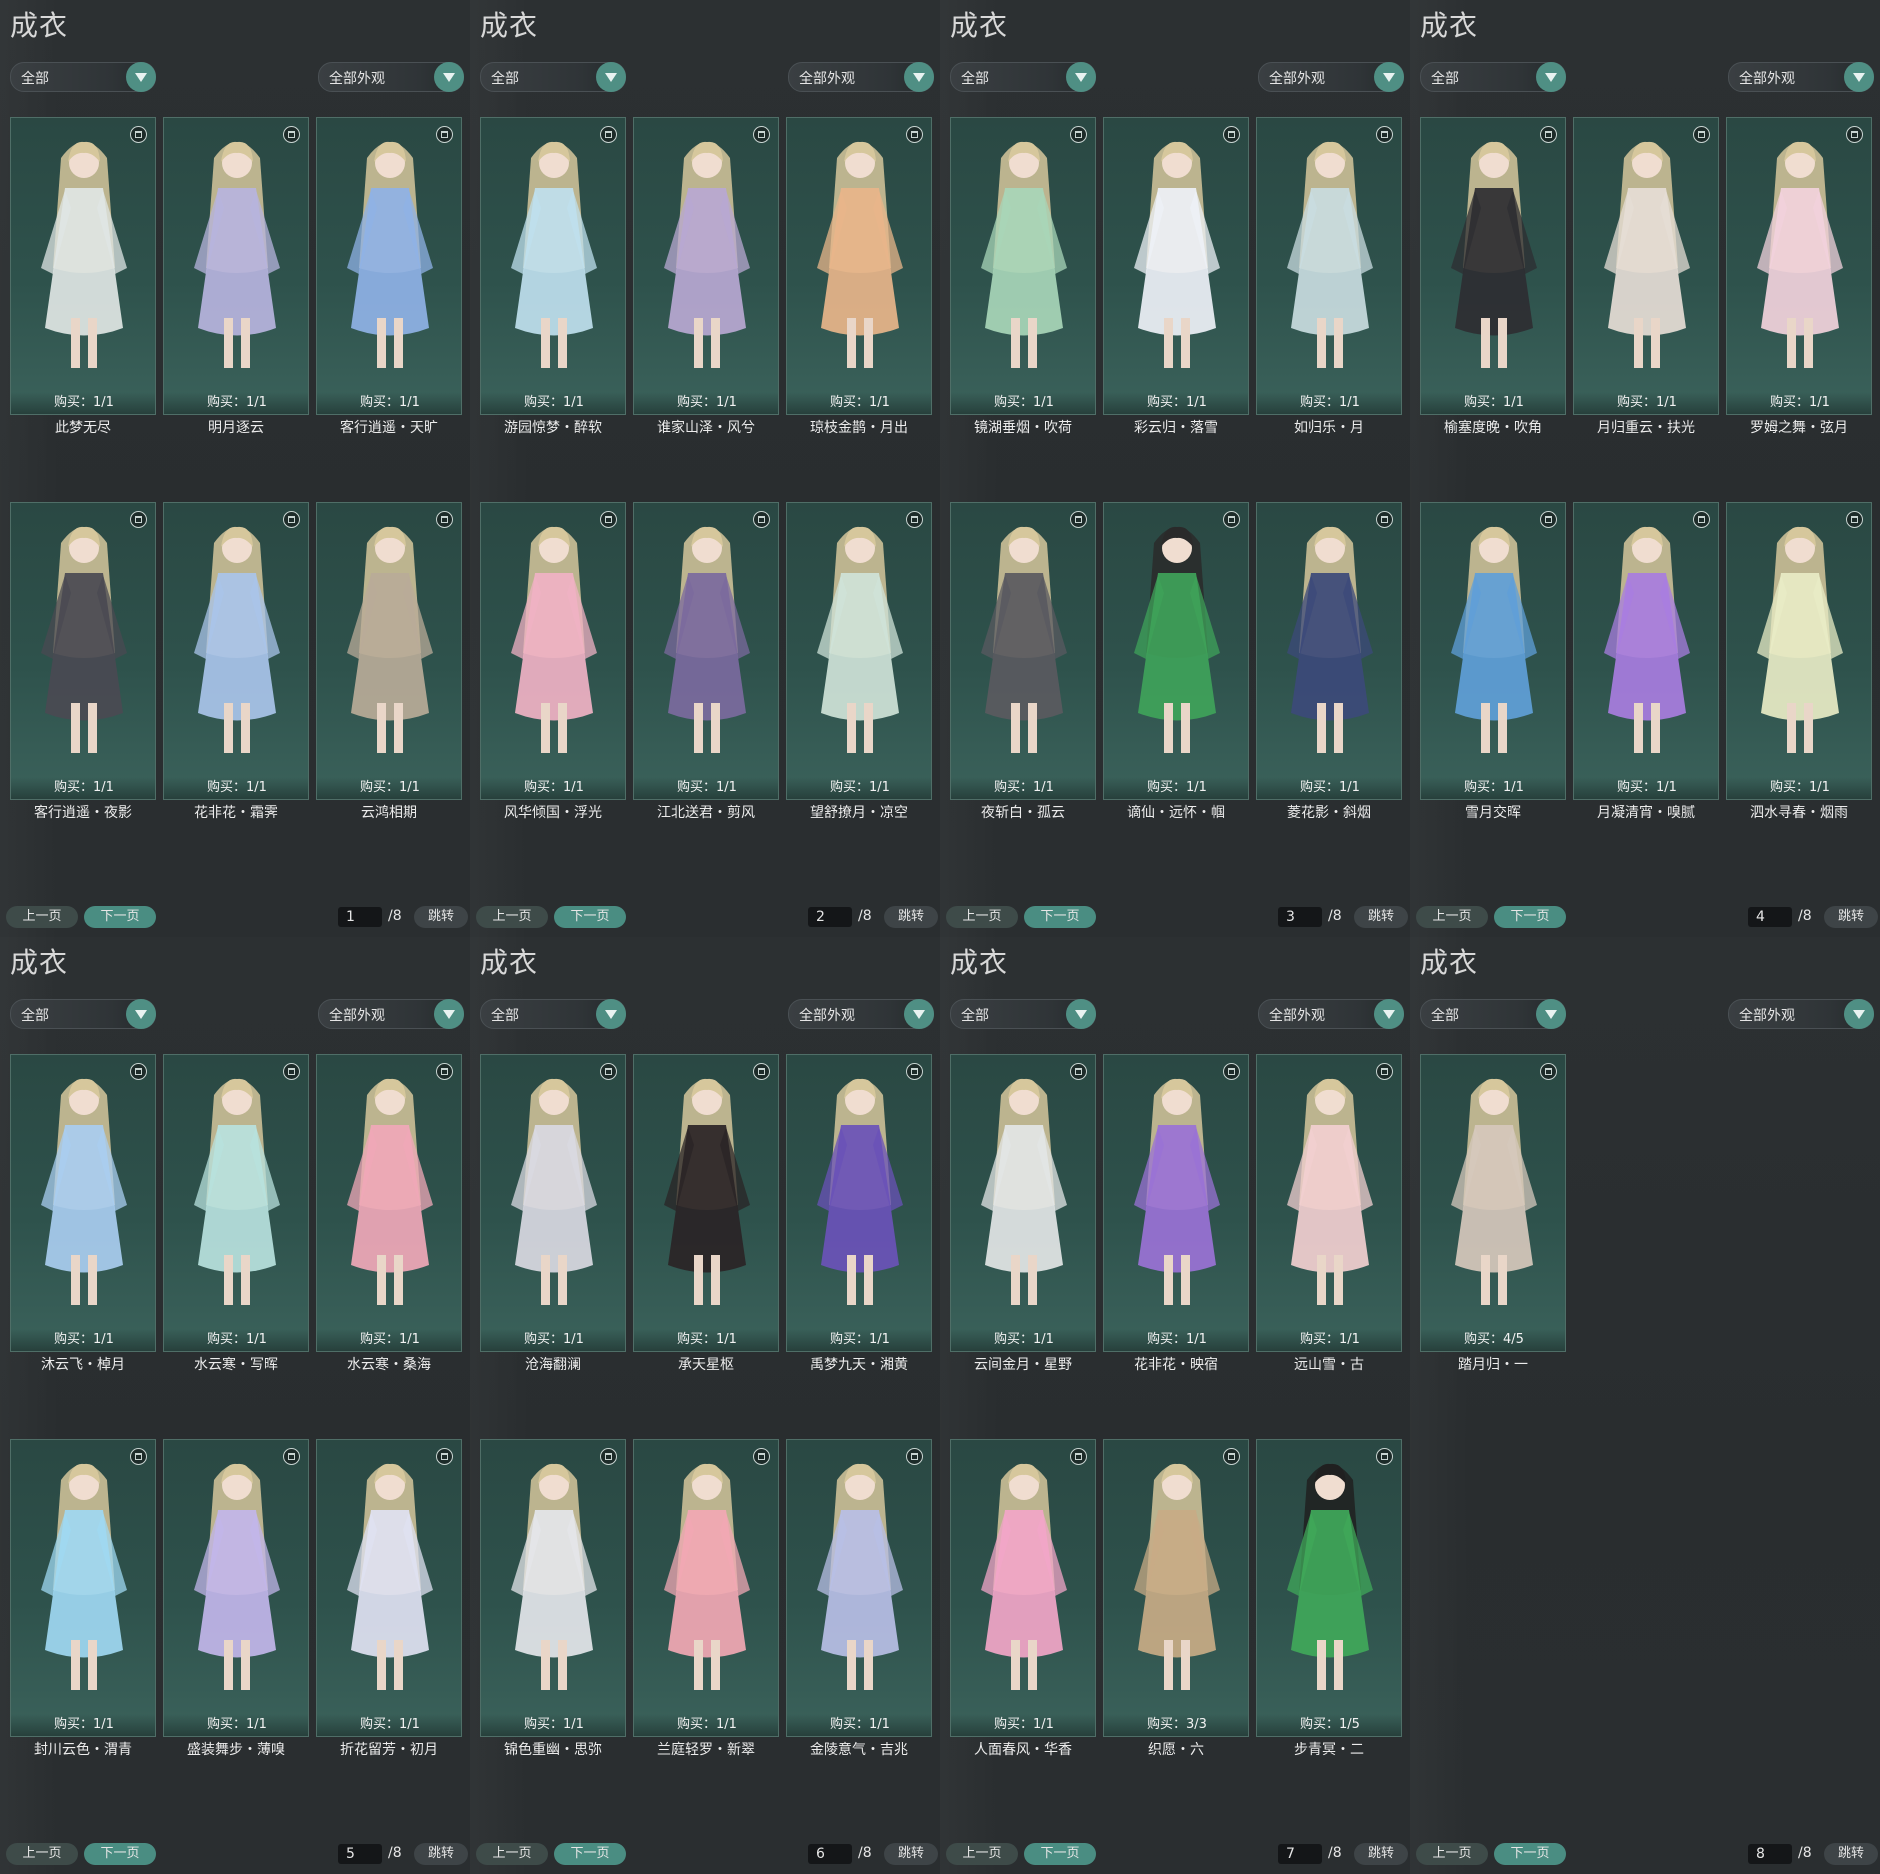  What do you see at coordinates (360, 917) in the screenshot?
I see `page-number-input: 1` at bounding box center [360, 917].